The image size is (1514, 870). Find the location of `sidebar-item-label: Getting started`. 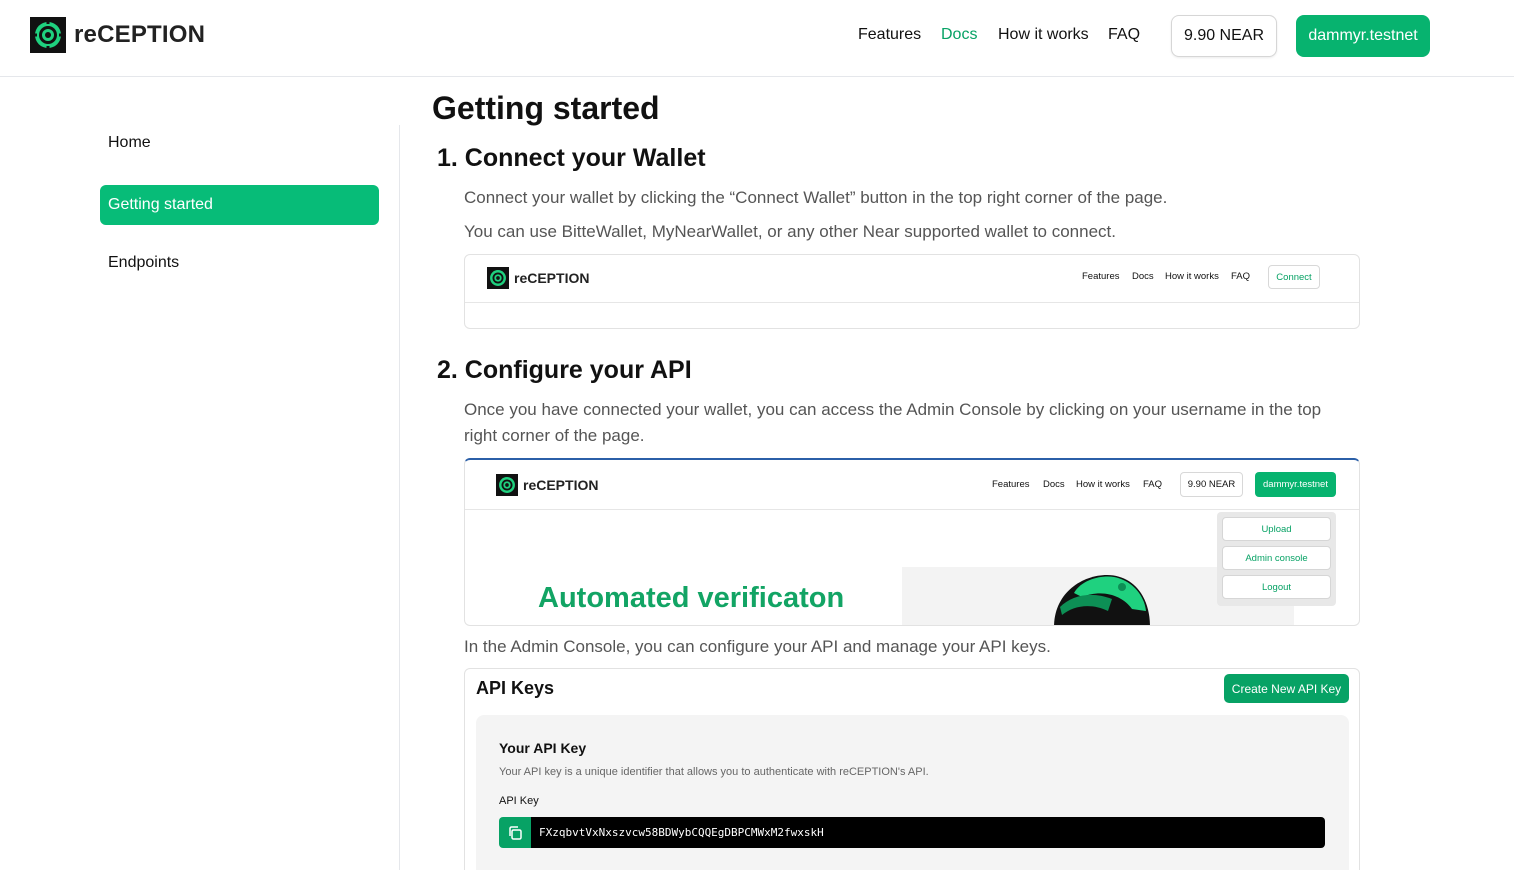

sidebar-item-label: Getting started is located at coordinates (160, 204).